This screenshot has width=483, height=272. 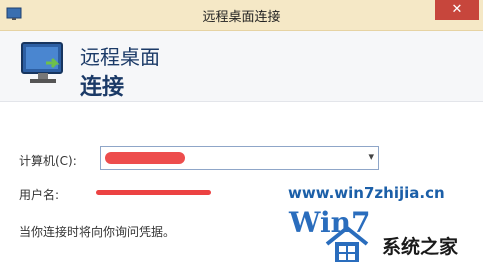 I want to click on watermark-house-icon, so click(x=347, y=243).